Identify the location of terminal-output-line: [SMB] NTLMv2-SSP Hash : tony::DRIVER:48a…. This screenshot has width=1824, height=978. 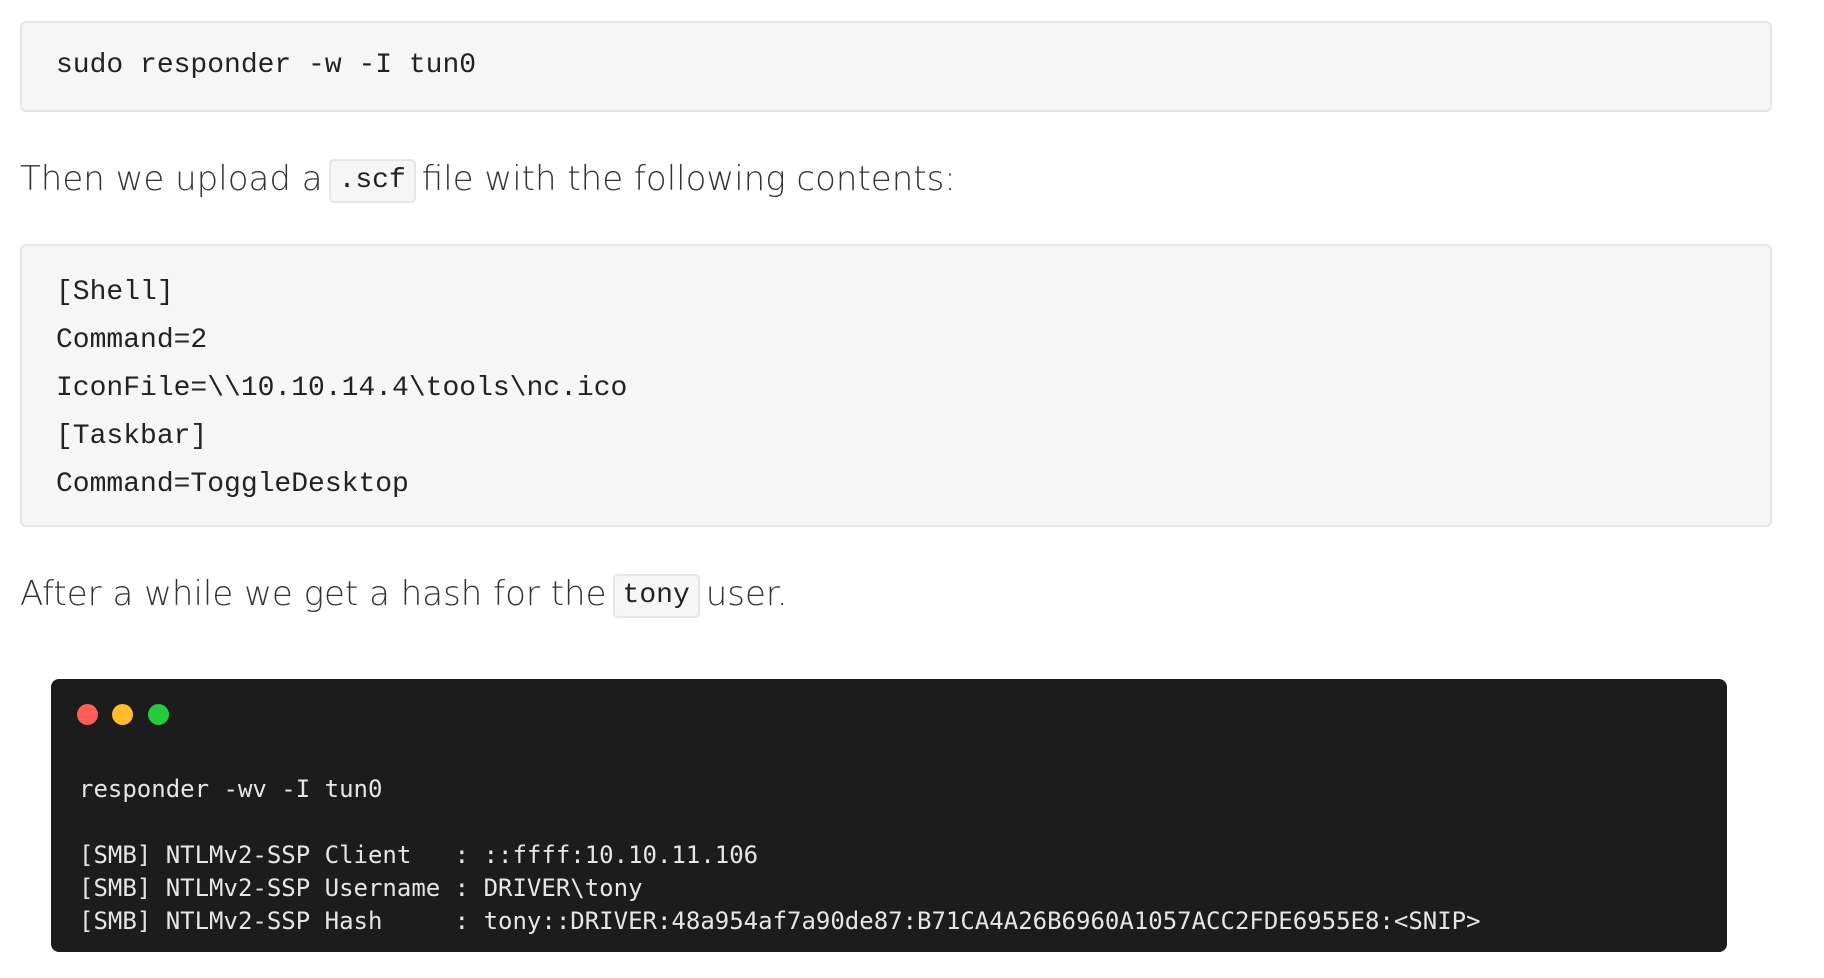
(780, 921).